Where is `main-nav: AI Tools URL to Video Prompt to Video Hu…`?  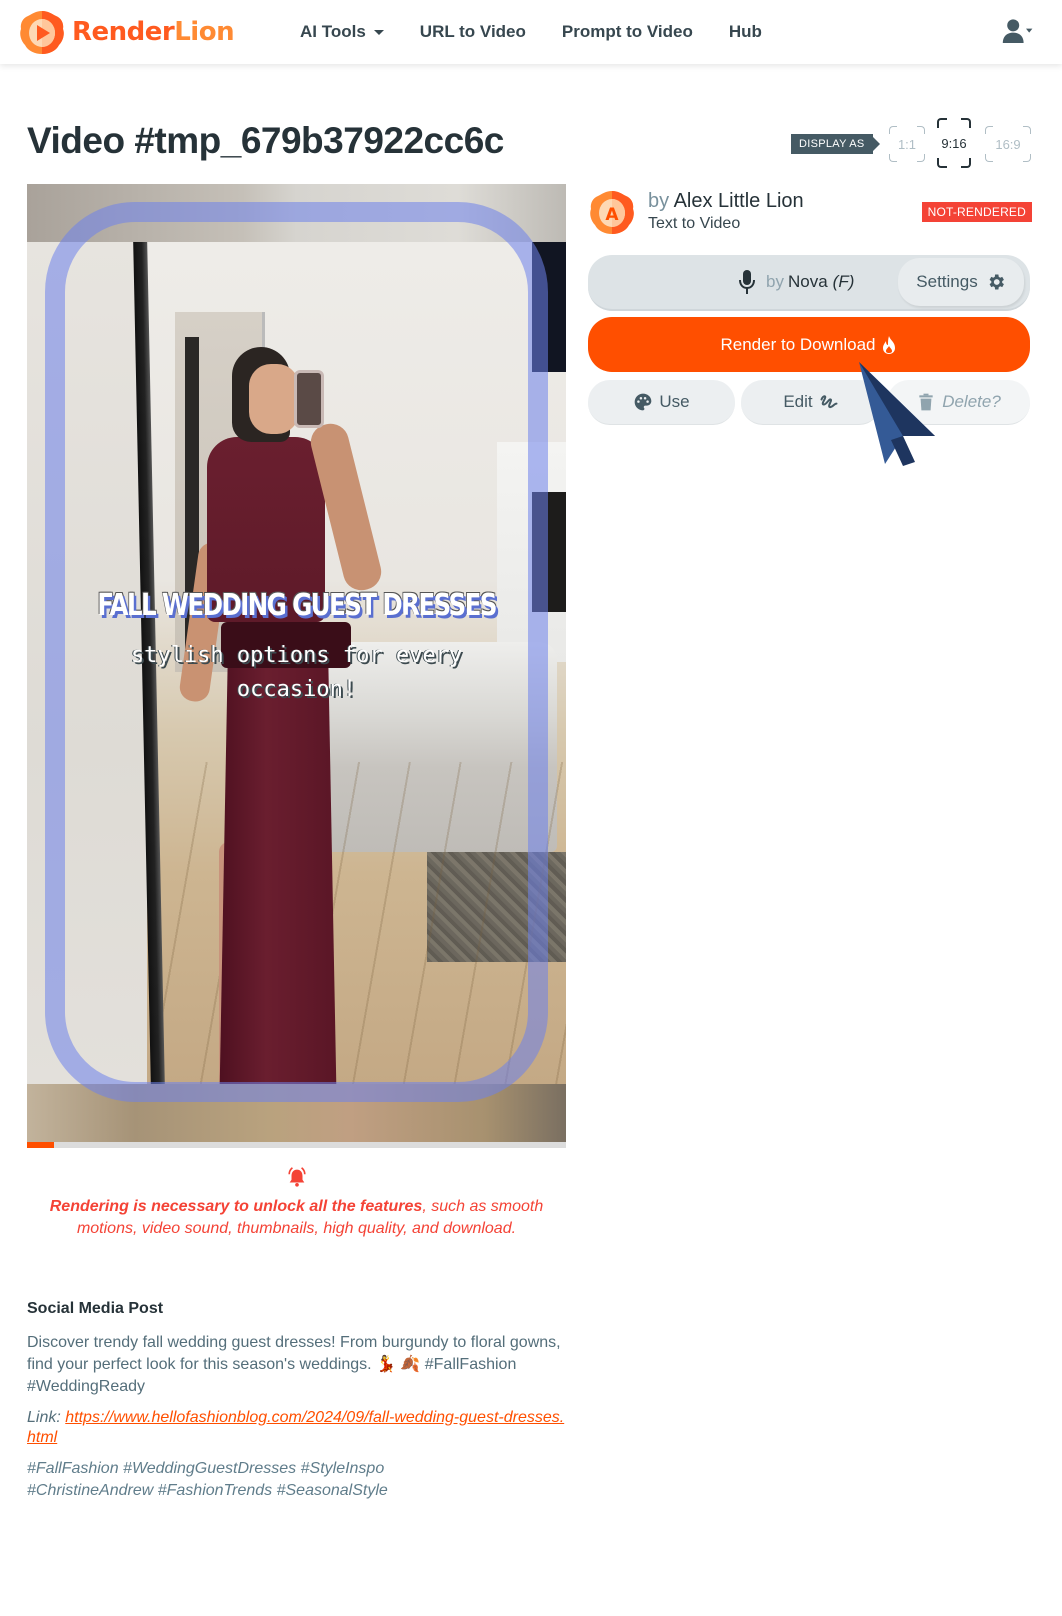 main-nav: AI Tools URL to Video Prompt to Video Hu… is located at coordinates (549, 32).